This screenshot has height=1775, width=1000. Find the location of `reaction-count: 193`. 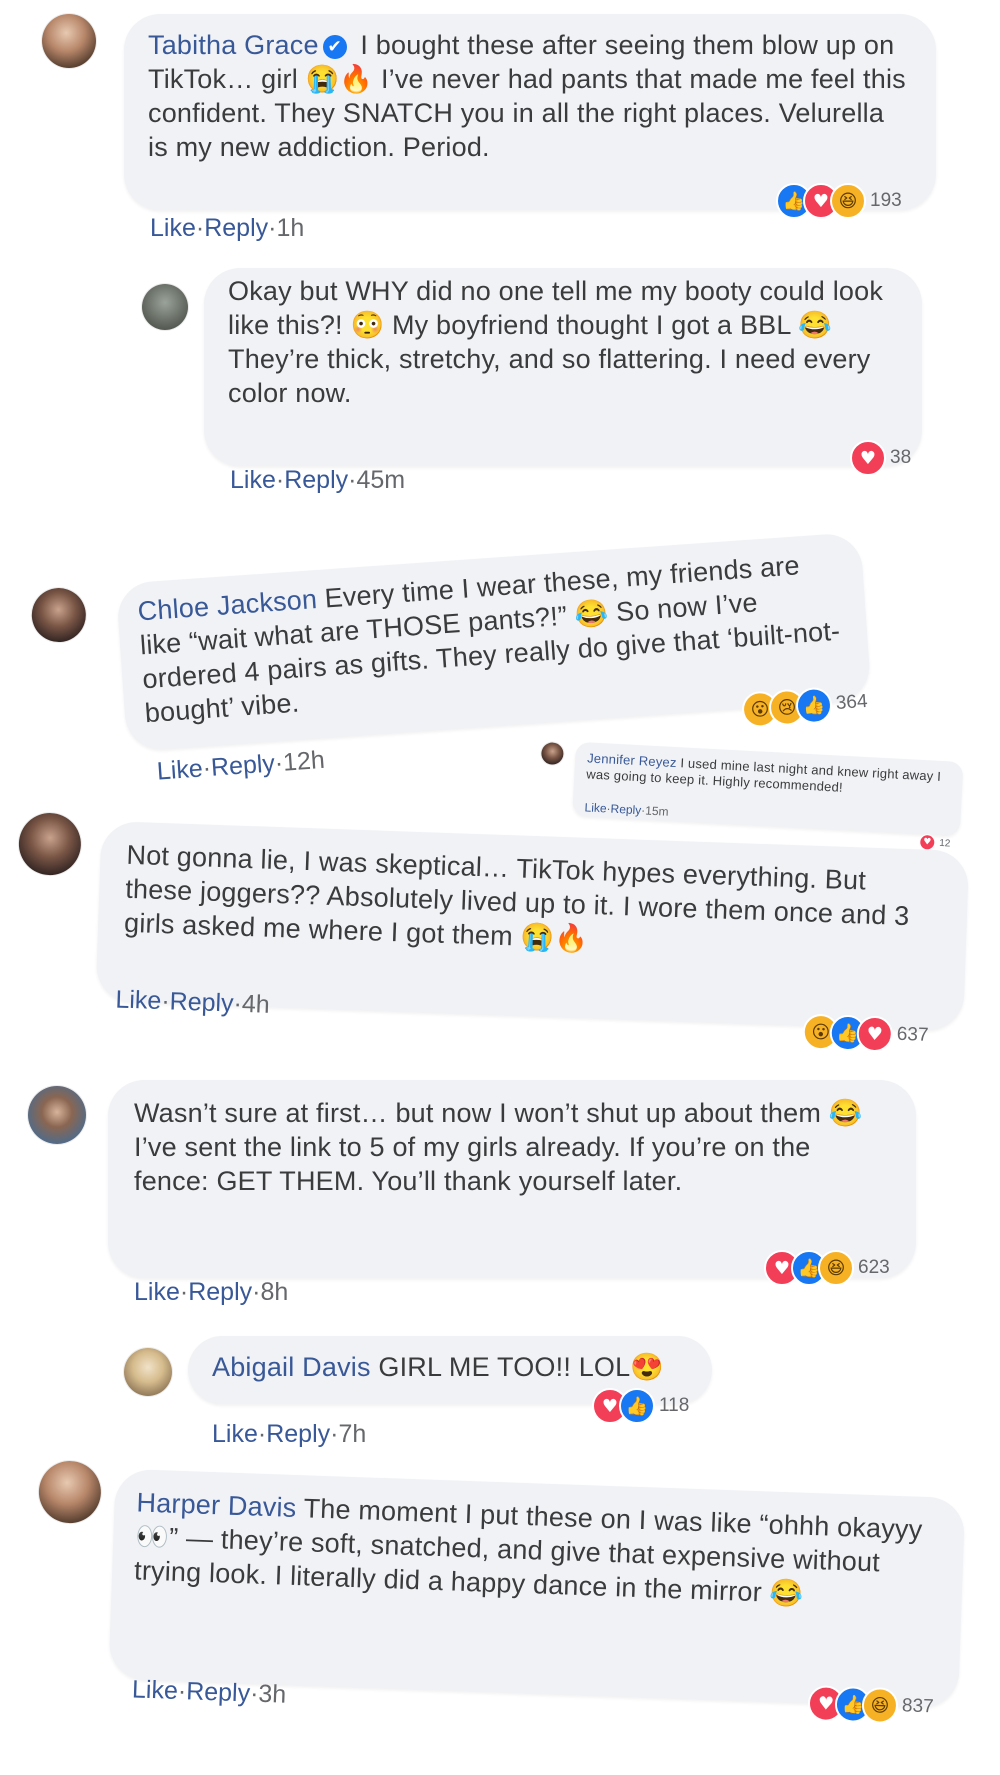

reaction-count: 193 is located at coordinates (886, 200).